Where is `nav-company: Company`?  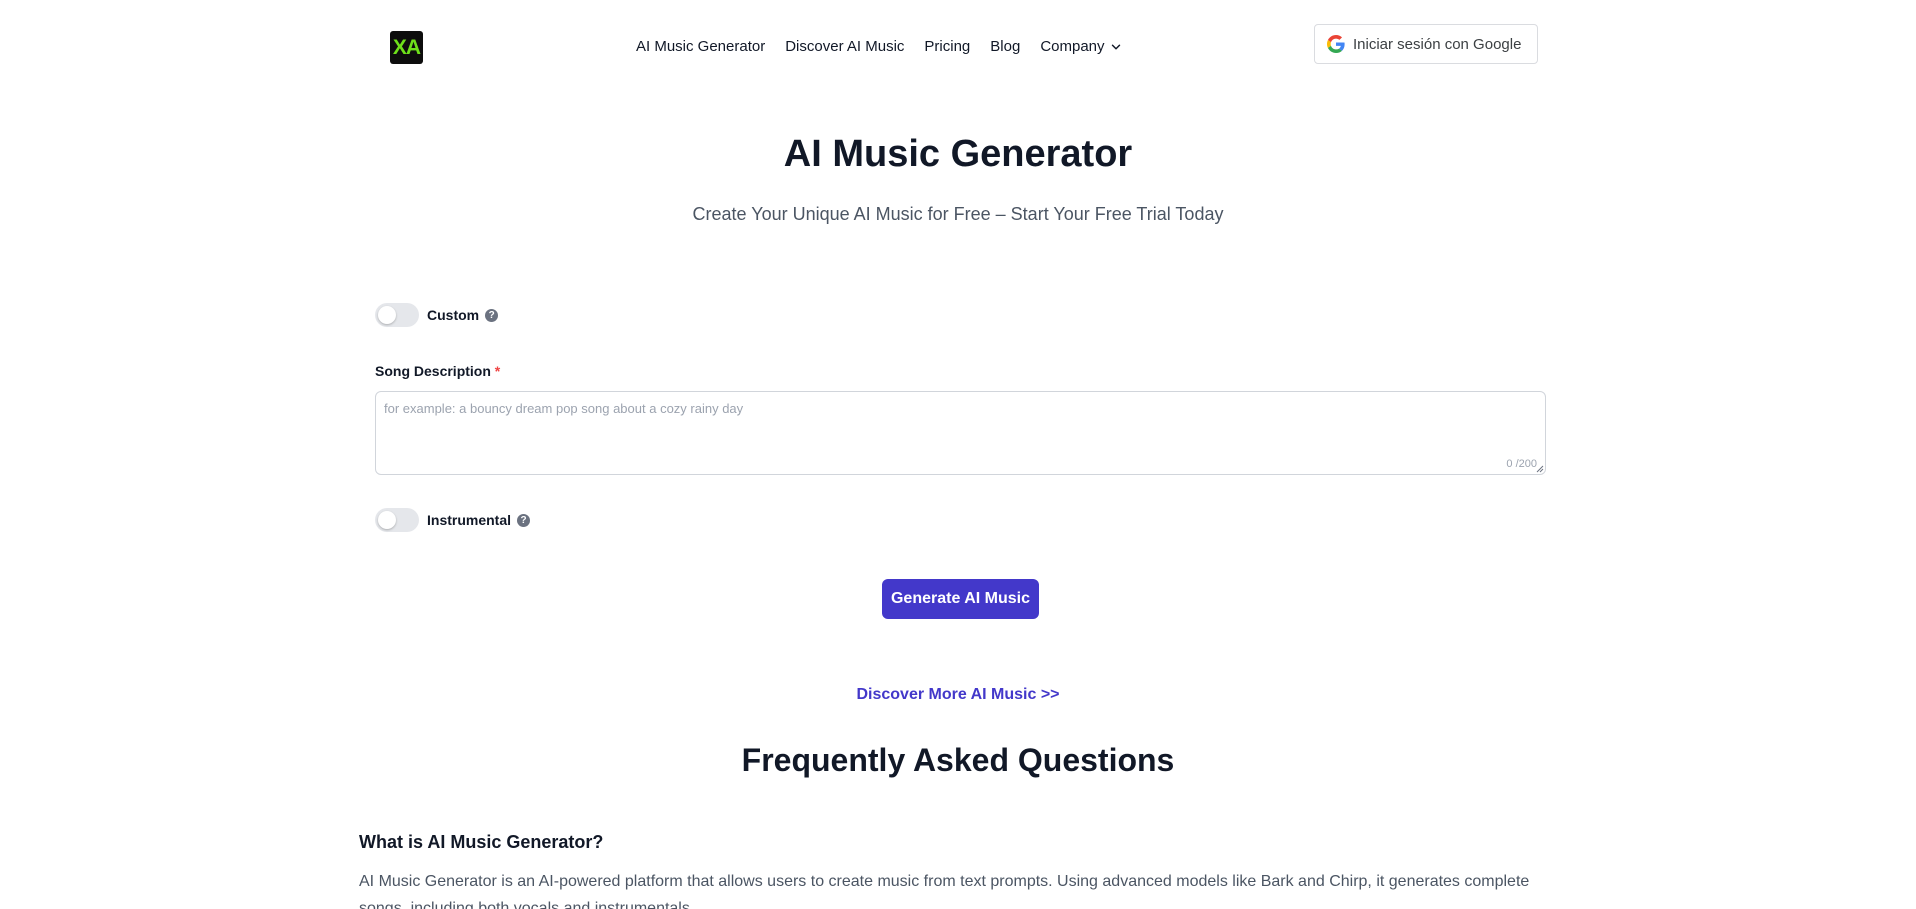
nav-company: Company is located at coordinates (1081, 46).